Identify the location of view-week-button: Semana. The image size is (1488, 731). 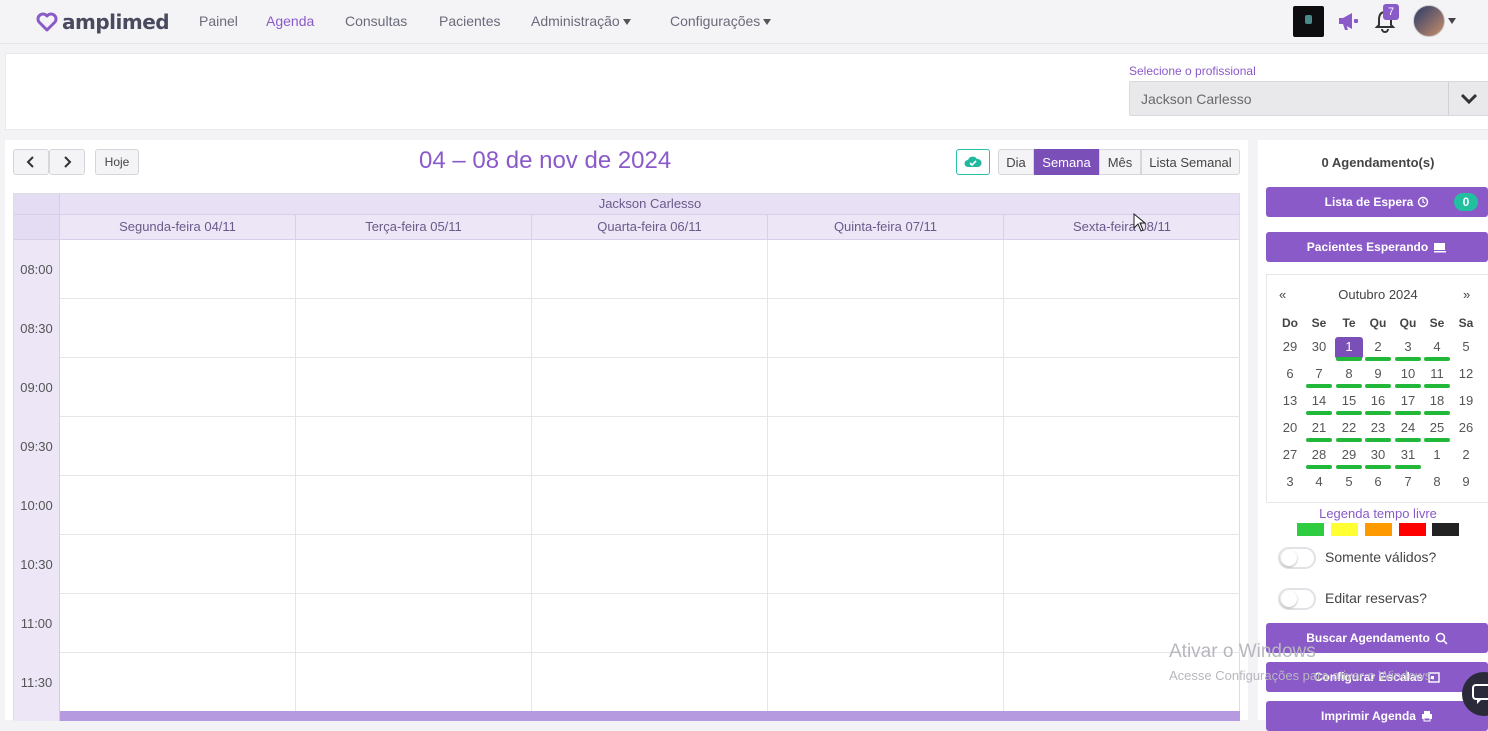
(1066, 162).